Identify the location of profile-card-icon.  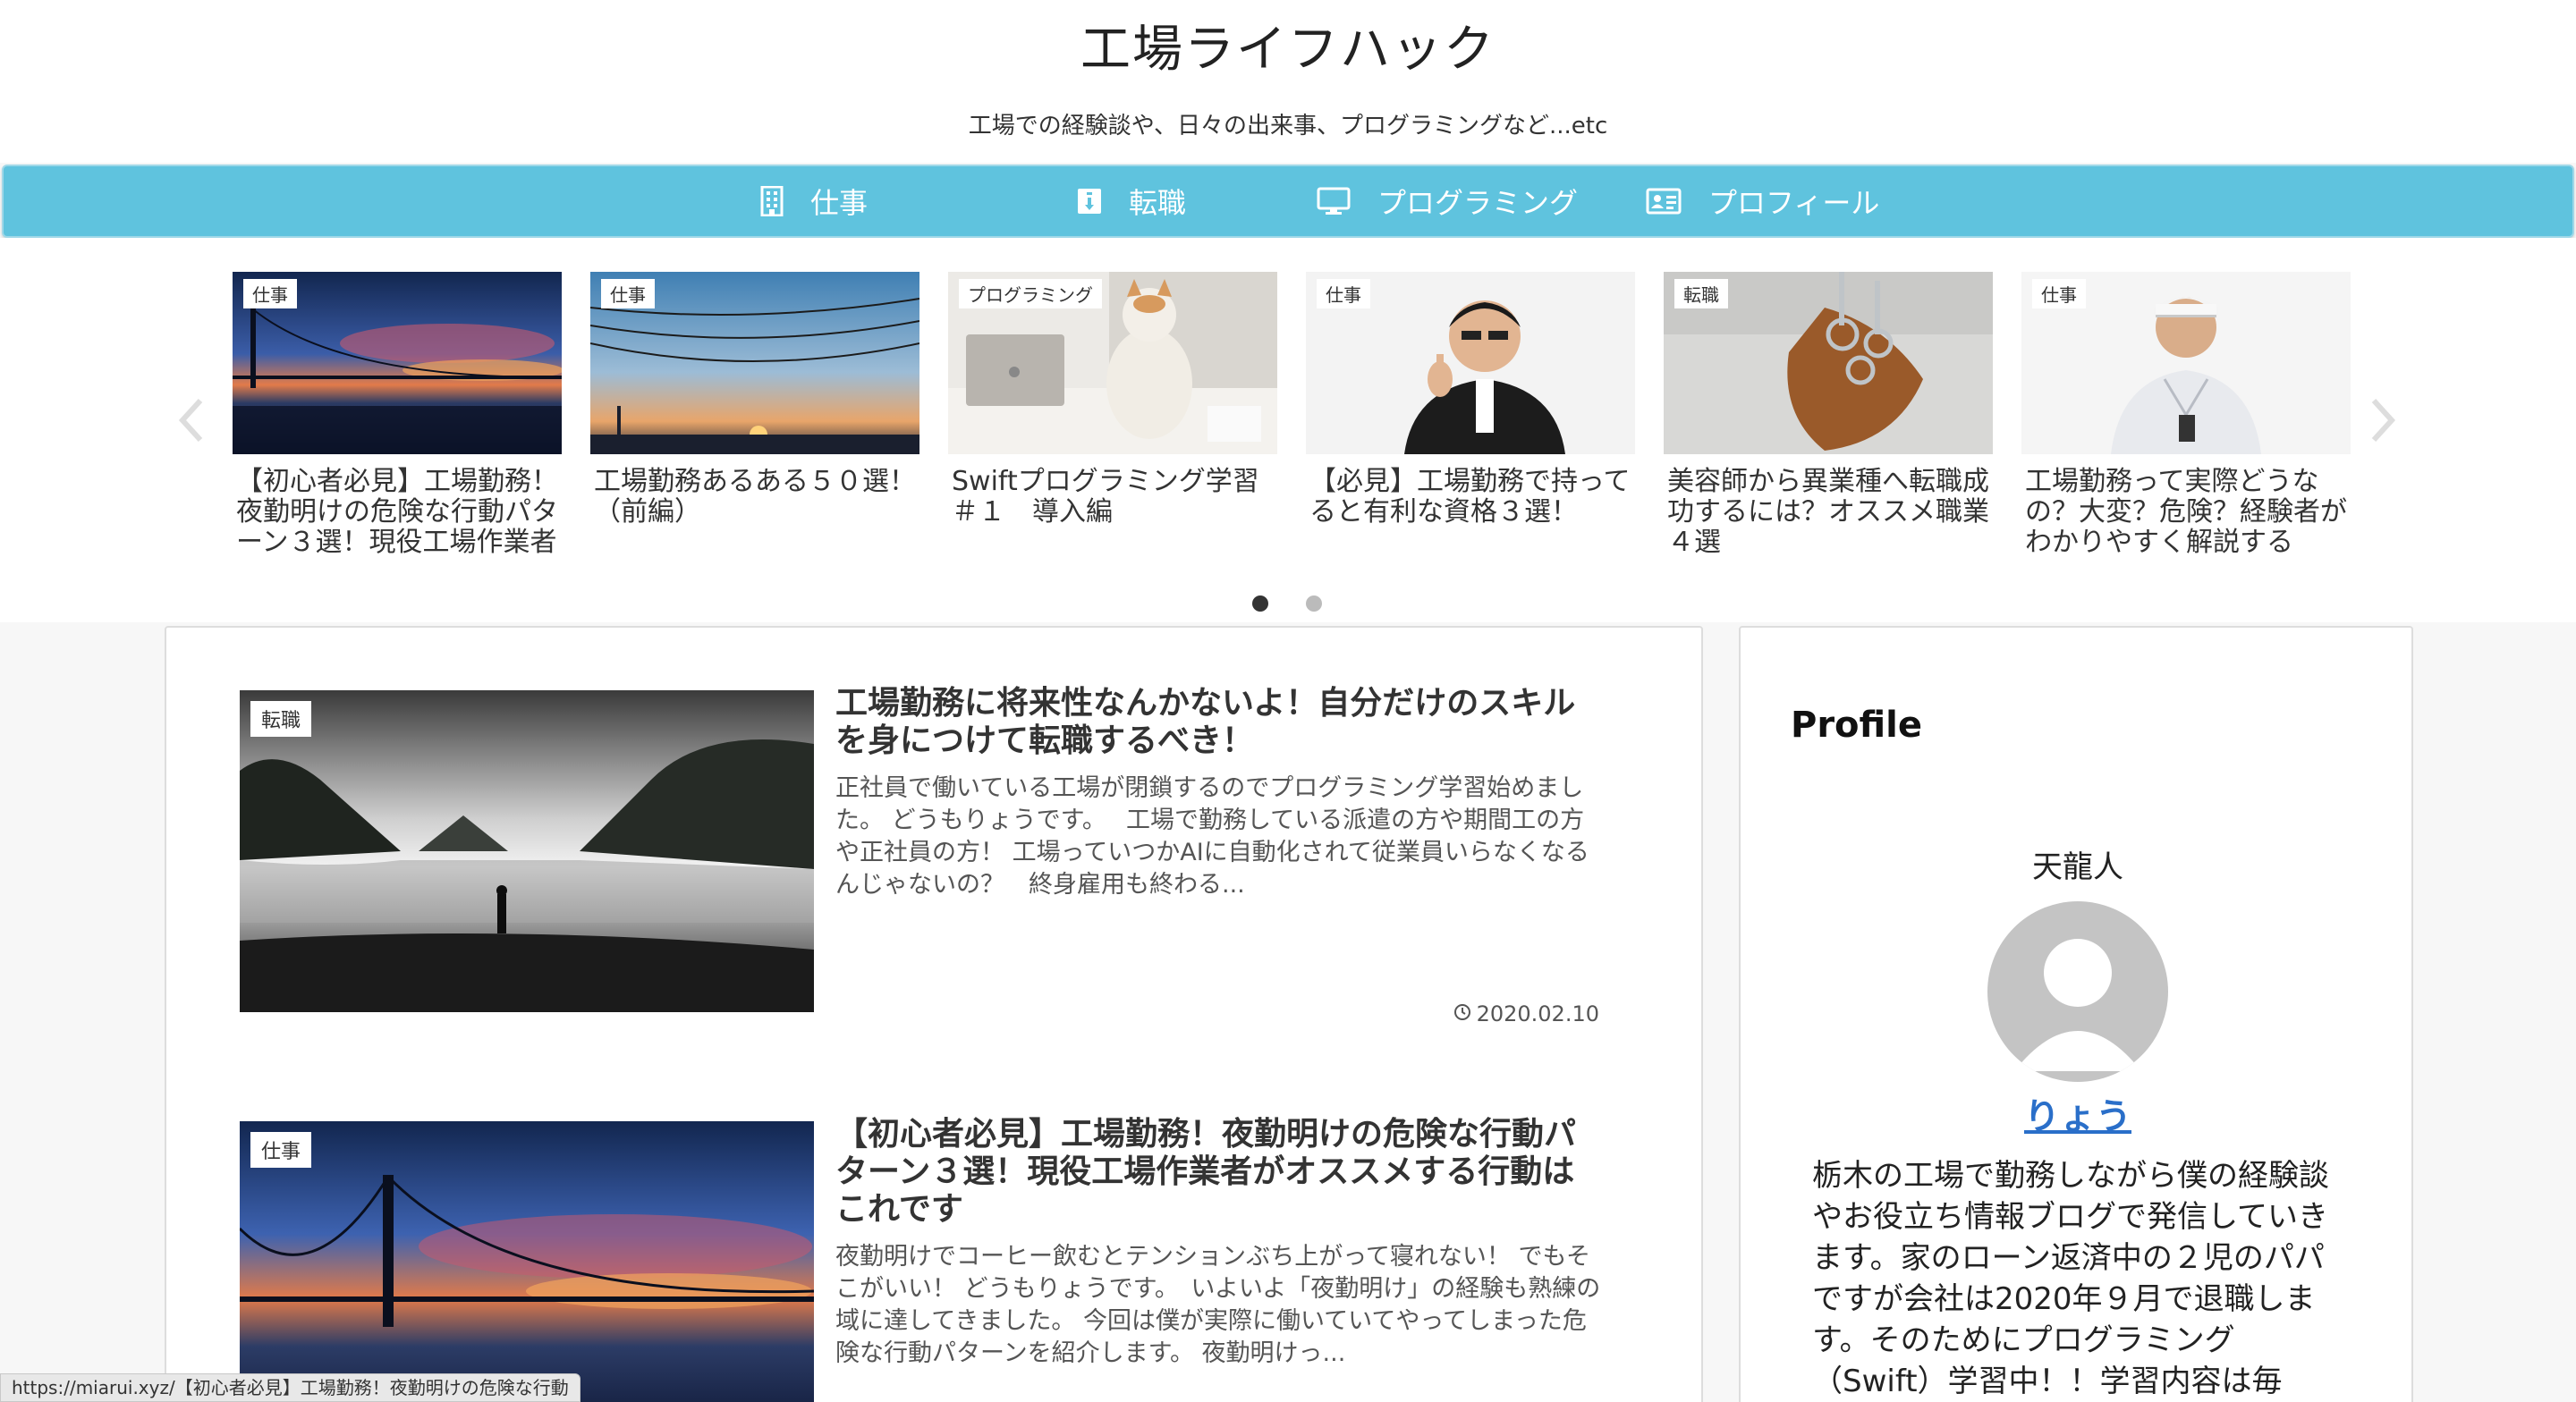
(1664, 201).